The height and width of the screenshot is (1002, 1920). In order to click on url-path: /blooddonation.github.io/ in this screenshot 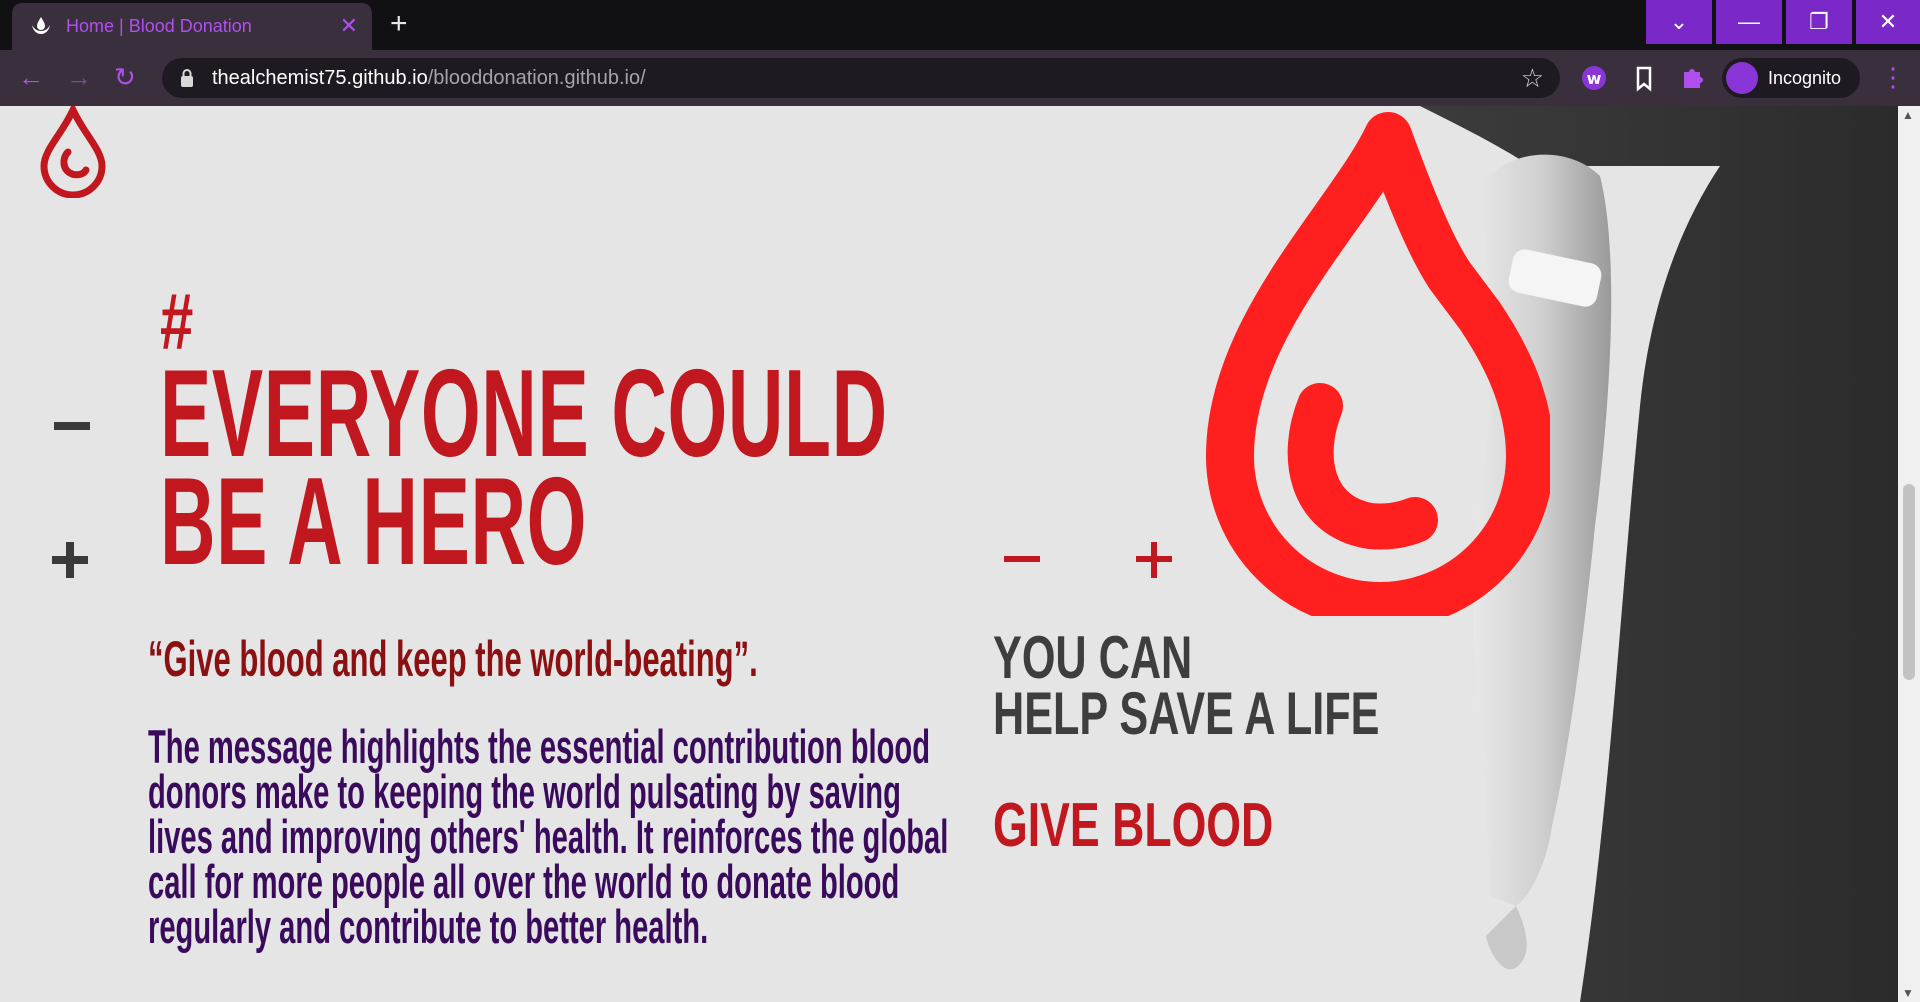, I will do `click(536, 78)`.